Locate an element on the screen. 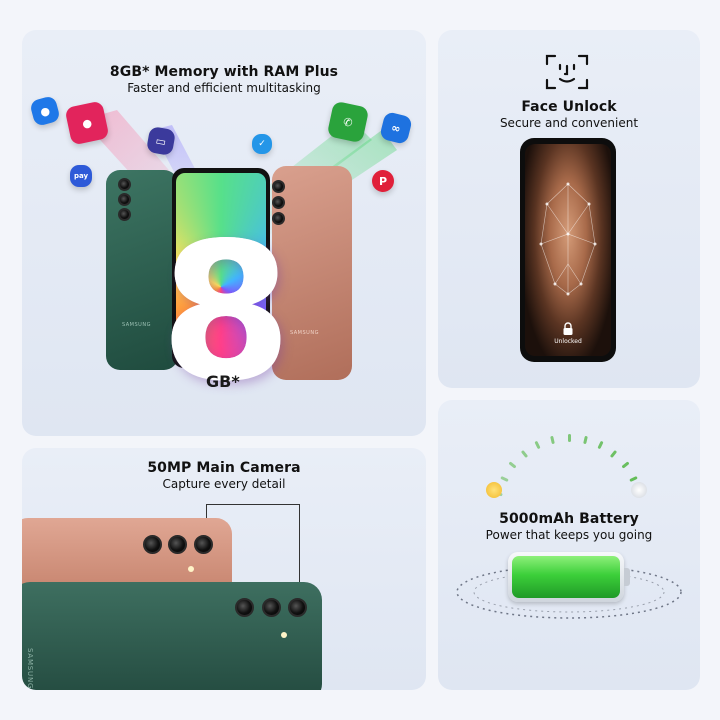 The image size is (720, 720). app-icon-pay: pay is located at coordinates (81, 176).